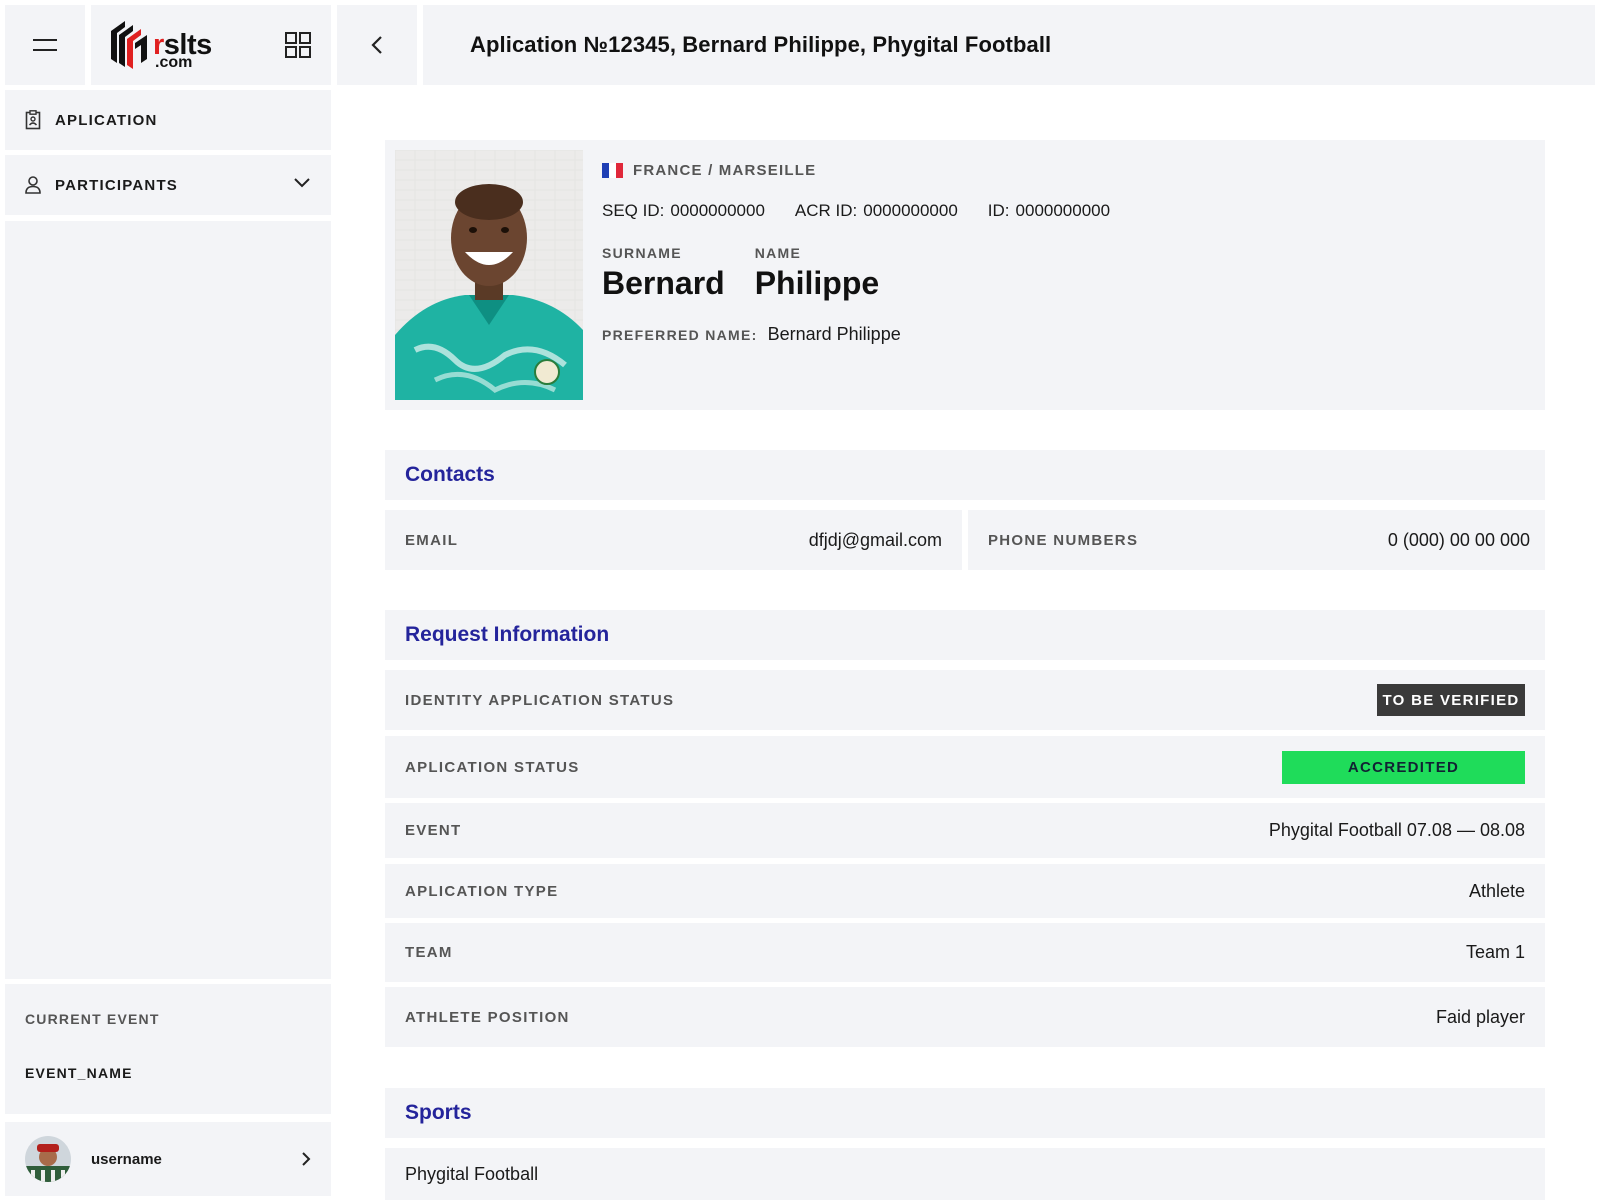 This screenshot has height=1200, width=1600. What do you see at coordinates (48, 1159) in the screenshot?
I see `avatar` at bounding box center [48, 1159].